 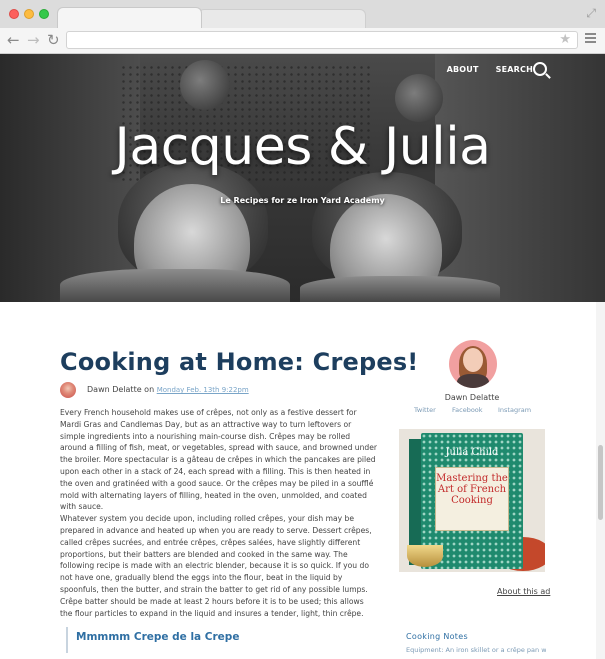 I want to click on byline-author: Dawn Delatte, so click(x=114, y=389).